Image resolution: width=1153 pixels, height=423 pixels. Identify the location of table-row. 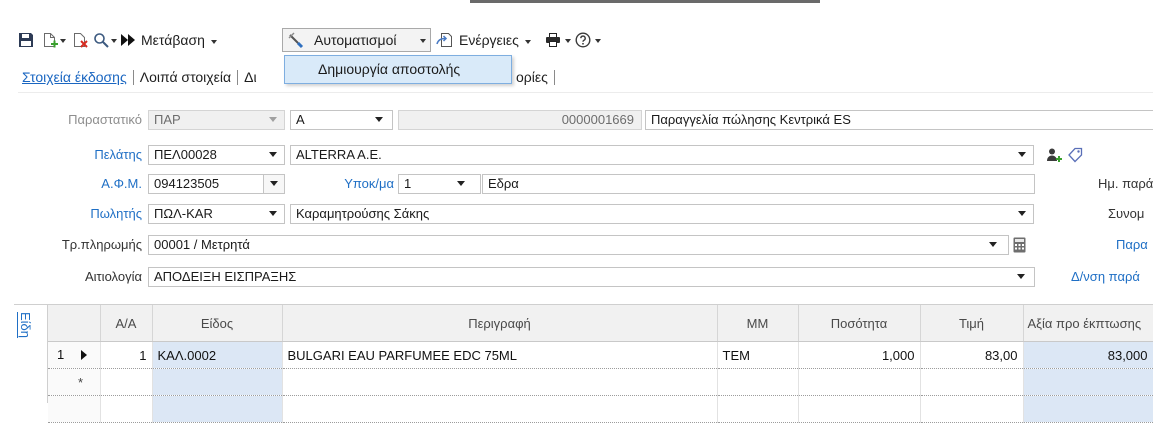
(600, 409).